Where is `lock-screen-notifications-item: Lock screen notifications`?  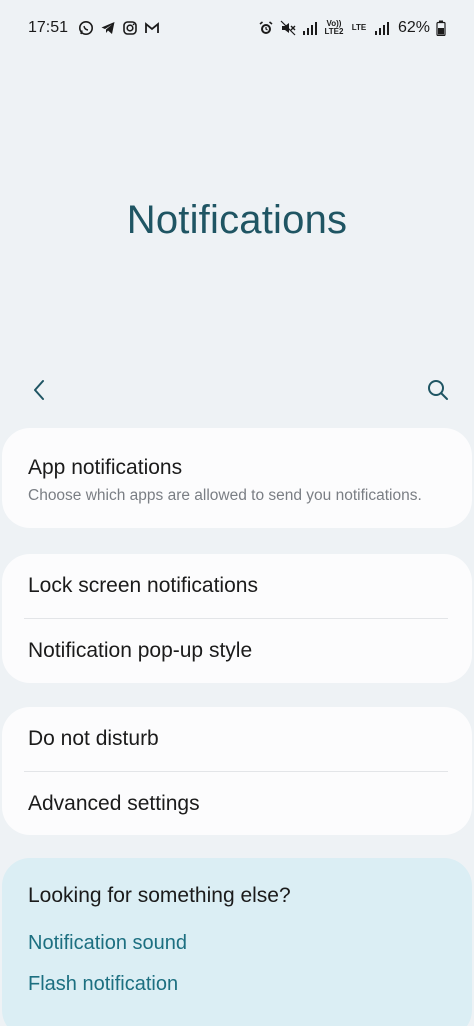 lock-screen-notifications-item: Lock screen notifications is located at coordinates (237, 586).